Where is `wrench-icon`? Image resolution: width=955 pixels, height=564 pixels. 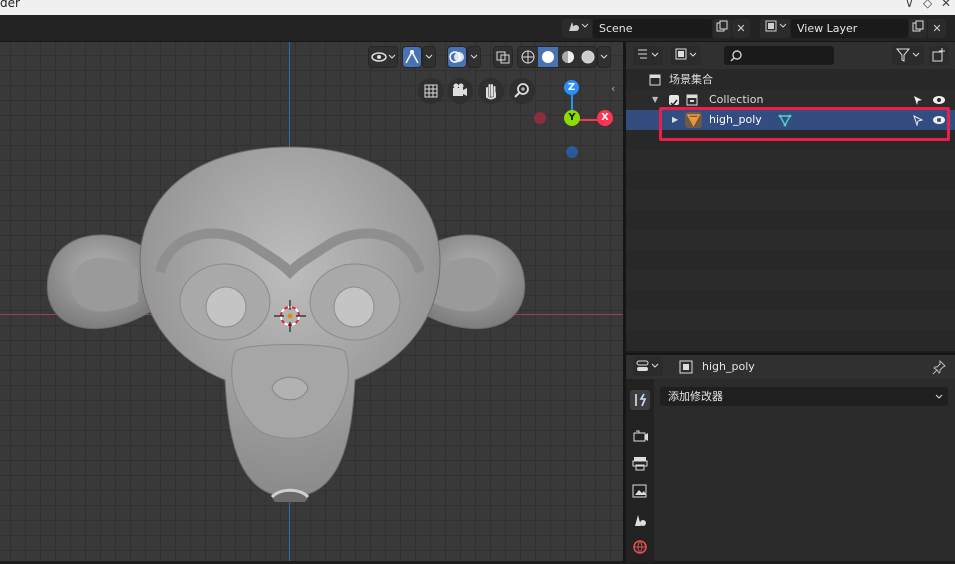
wrench-icon is located at coordinates (641, 400).